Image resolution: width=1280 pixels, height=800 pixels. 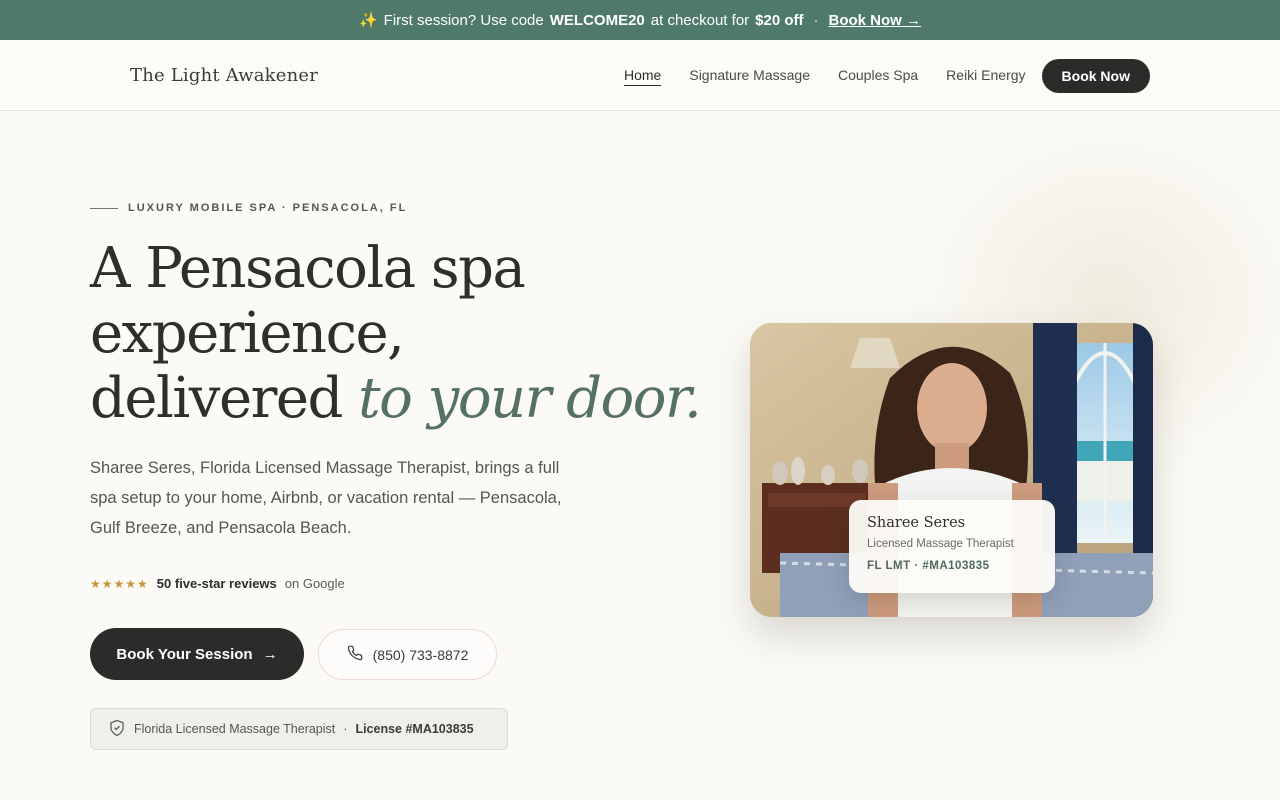 What do you see at coordinates (117, 729) in the screenshot?
I see `shield-check-icon` at bounding box center [117, 729].